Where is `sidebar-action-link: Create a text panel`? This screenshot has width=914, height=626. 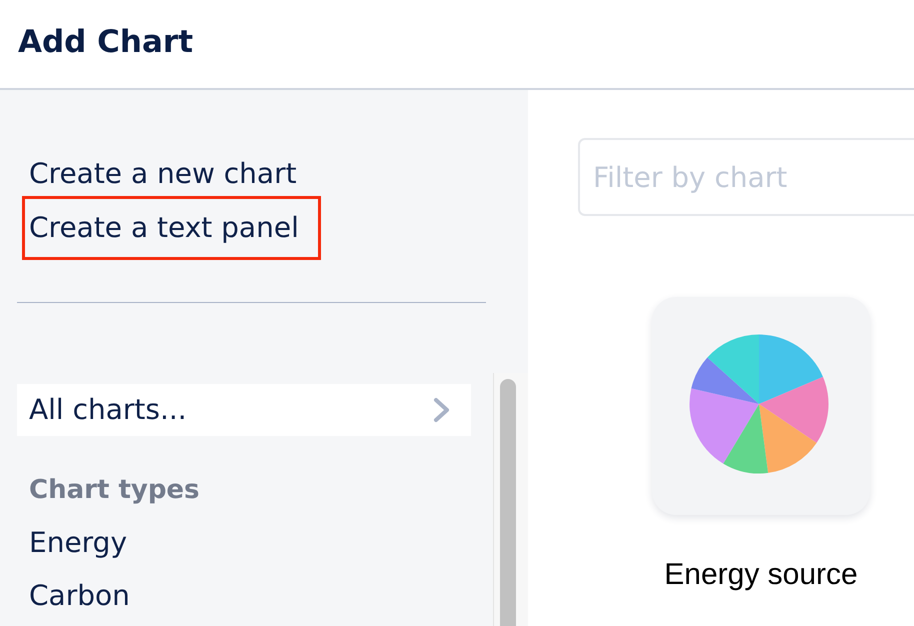 sidebar-action-link: Create a text panel is located at coordinates (171, 228).